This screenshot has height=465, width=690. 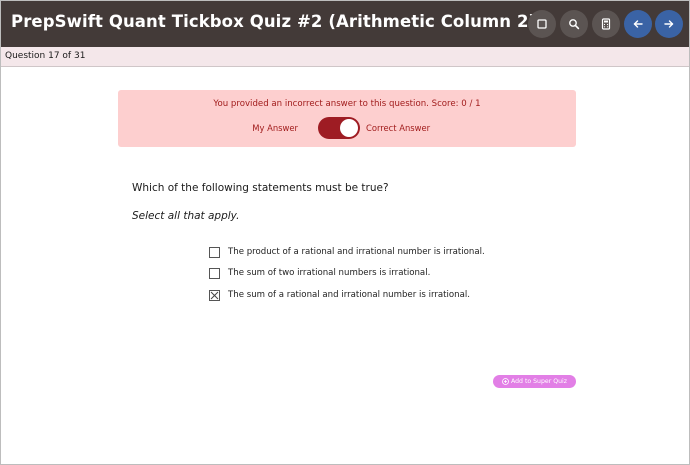 I want to click on calculator-button, so click(x=606, y=24).